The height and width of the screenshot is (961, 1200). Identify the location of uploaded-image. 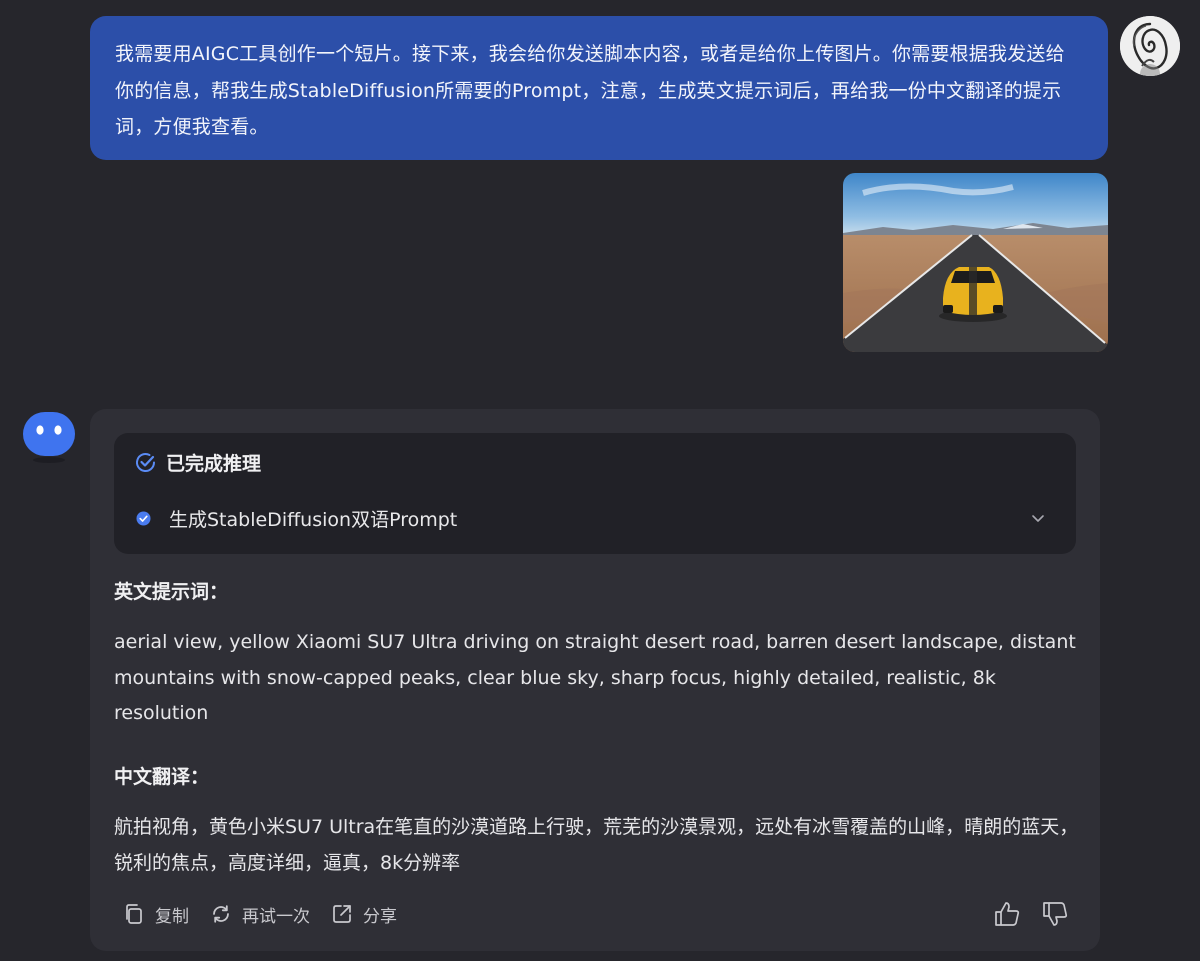
(975, 262).